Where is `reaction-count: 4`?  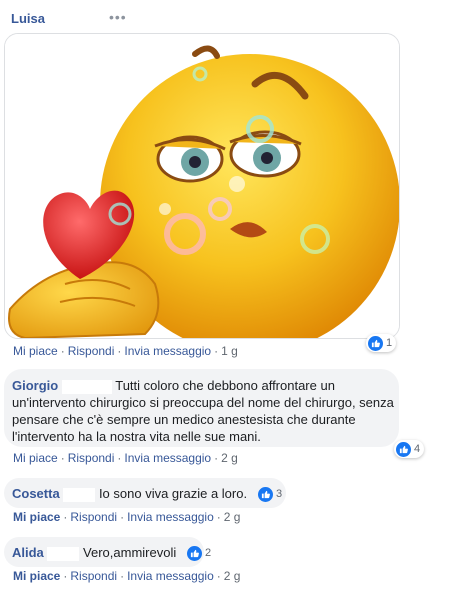 reaction-count: 4 is located at coordinates (409, 449).